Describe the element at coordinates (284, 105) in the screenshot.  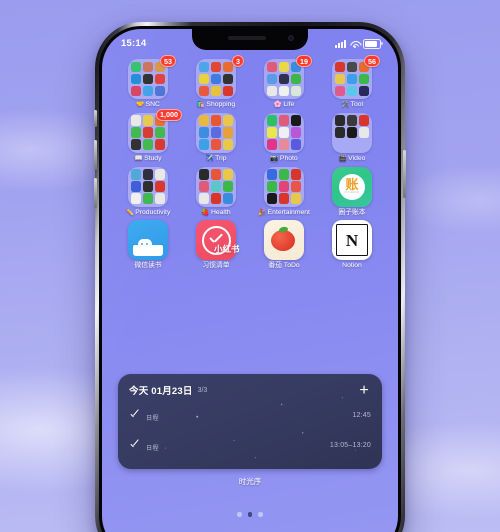
I see `label-life: 🌸 Life` at that location.